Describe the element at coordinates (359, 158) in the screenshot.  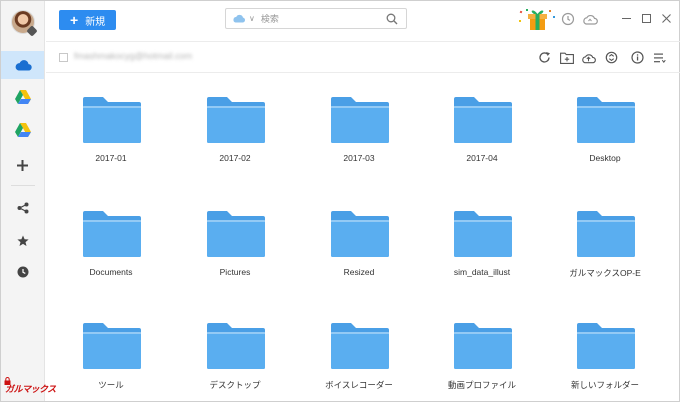
I see `folder-name: 2017-03` at that location.